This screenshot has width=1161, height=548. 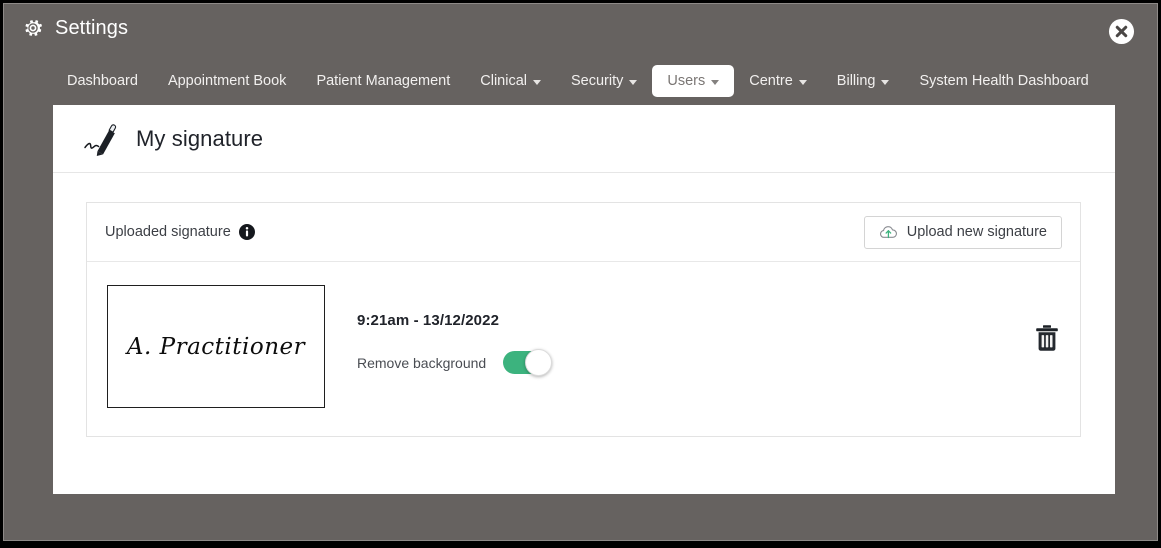 I want to click on page-header: My signature, so click(x=584, y=139).